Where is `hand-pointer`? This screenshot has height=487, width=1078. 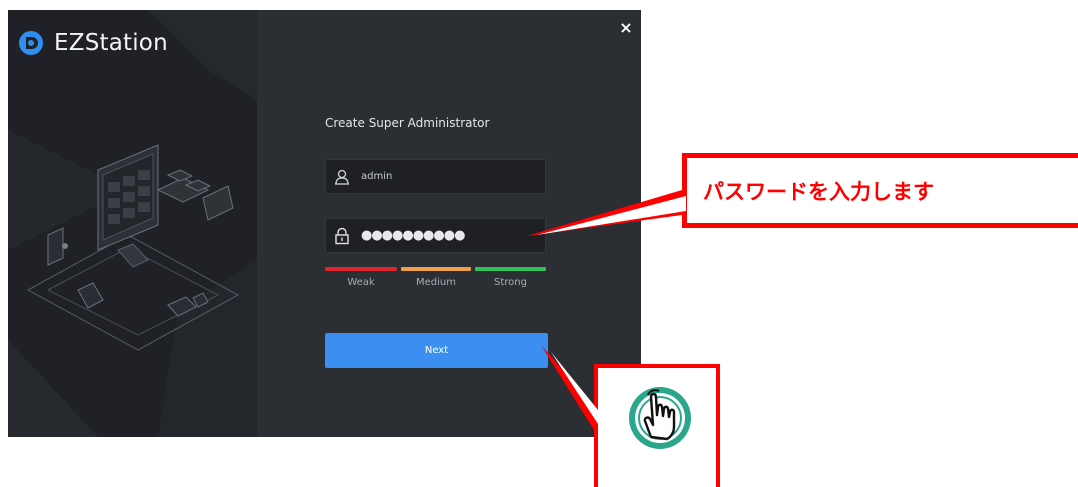 hand-pointer is located at coordinates (567, 387).